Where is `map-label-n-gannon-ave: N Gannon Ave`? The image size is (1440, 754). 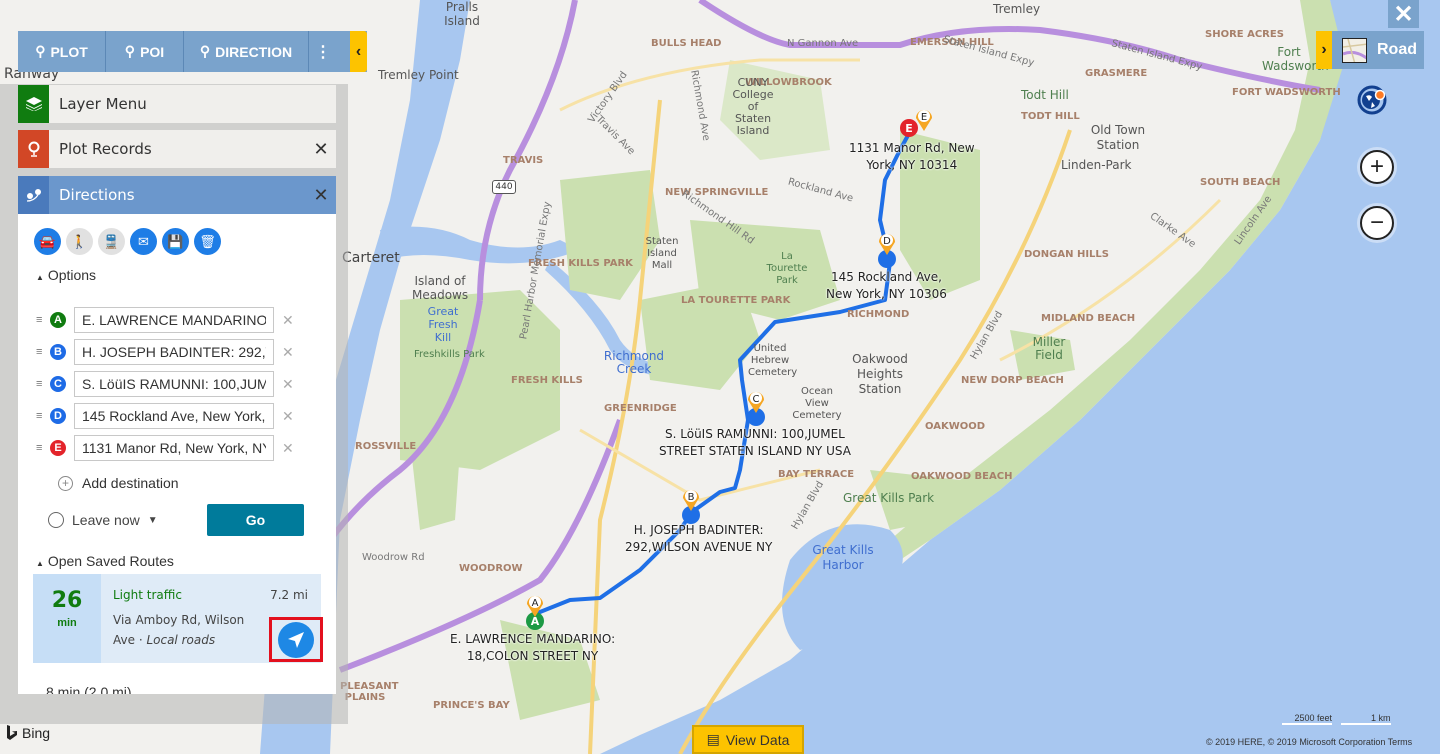
map-label-n-gannon-ave: N Gannon Ave is located at coordinates (823, 43).